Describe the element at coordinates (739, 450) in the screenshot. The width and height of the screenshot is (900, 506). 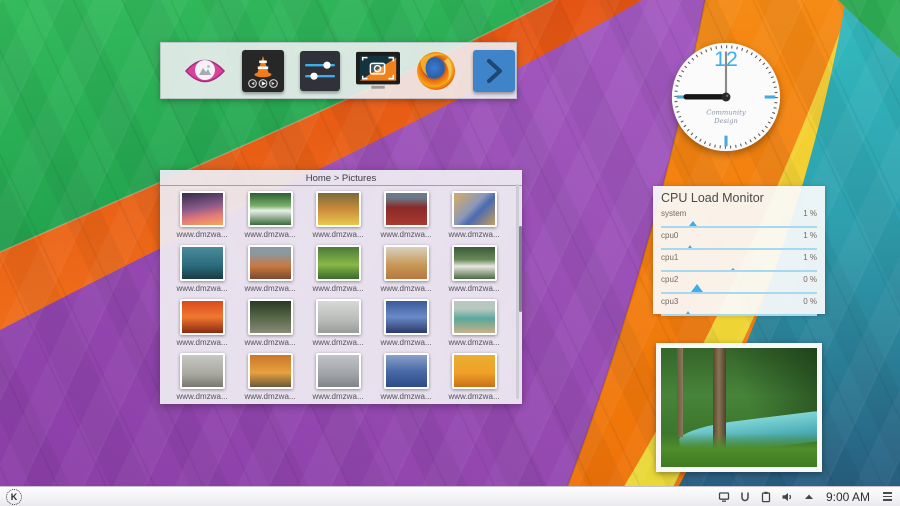
I see `photo-grass` at that location.